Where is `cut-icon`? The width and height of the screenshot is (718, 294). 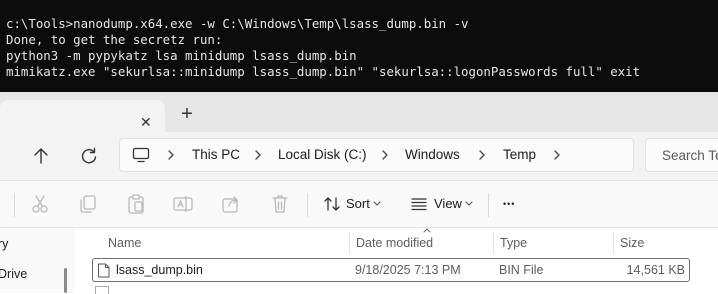
cut-icon is located at coordinates (40, 204).